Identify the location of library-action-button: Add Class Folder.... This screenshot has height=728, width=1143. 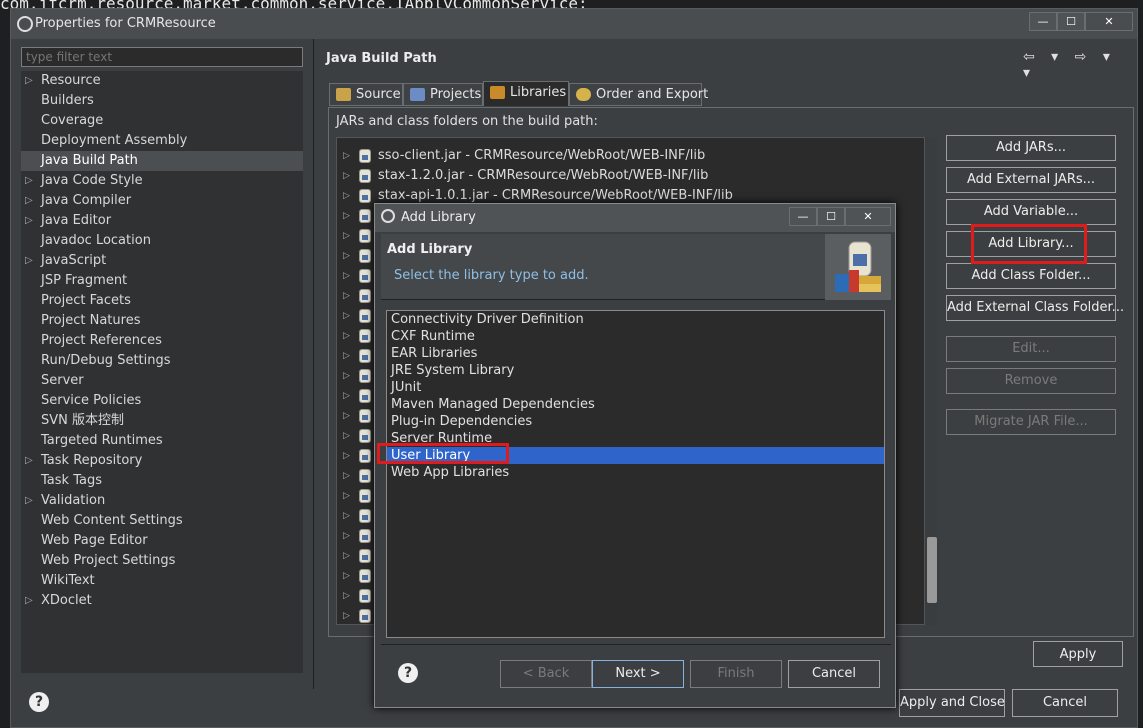
(1031, 276).